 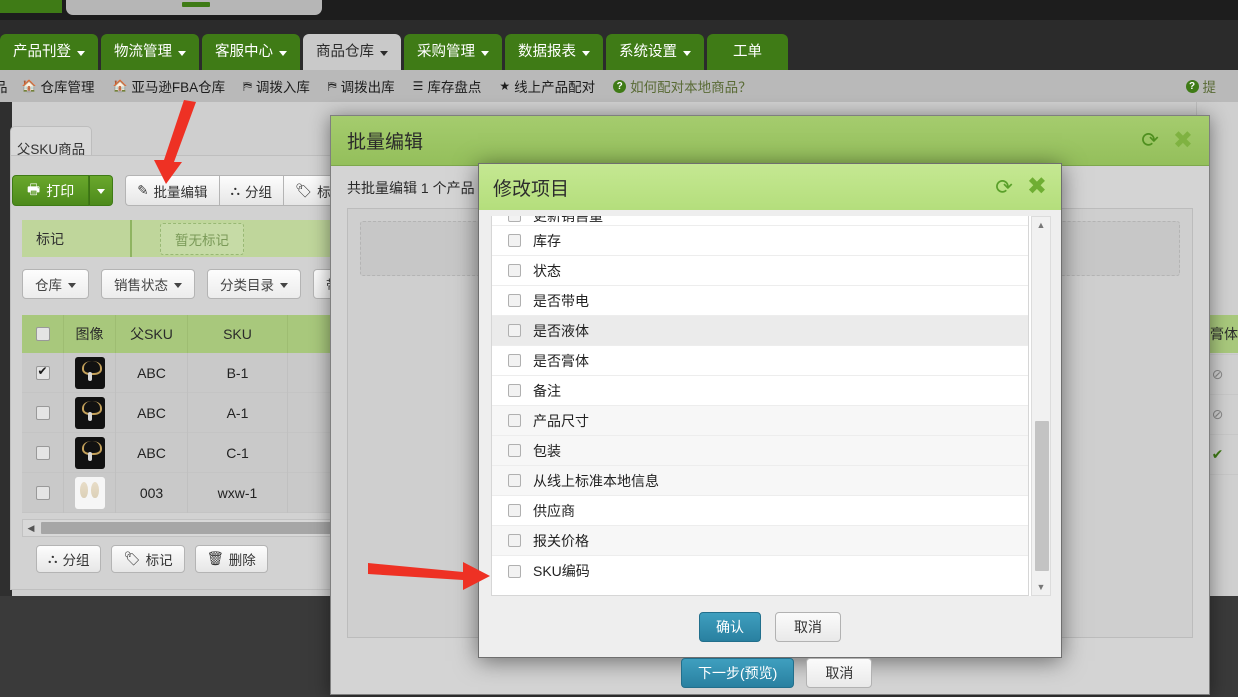 What do you see at coordinates (247, 86) in the screenshot?
I see `cloud-download-icon: ⛿` at bounding box center [247, 86].